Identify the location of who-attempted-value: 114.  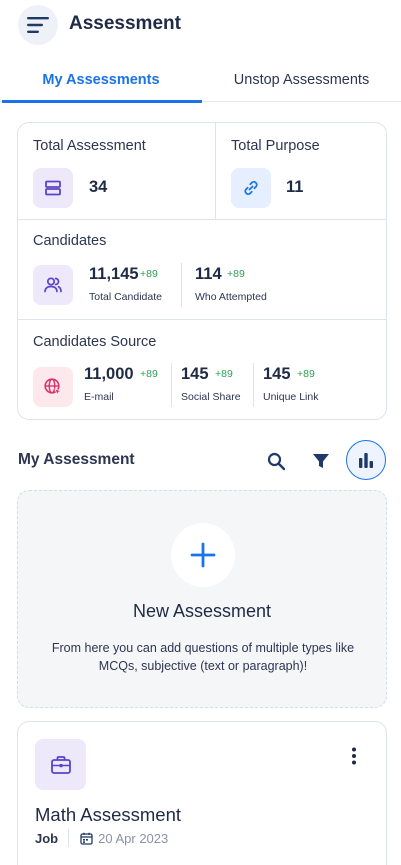
(208, 274).